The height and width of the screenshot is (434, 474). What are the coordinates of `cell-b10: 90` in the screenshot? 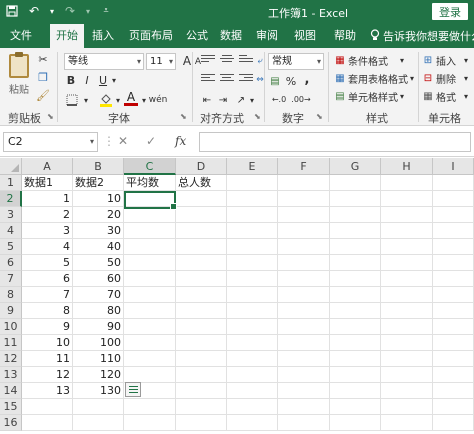 It's located at (98, 327).